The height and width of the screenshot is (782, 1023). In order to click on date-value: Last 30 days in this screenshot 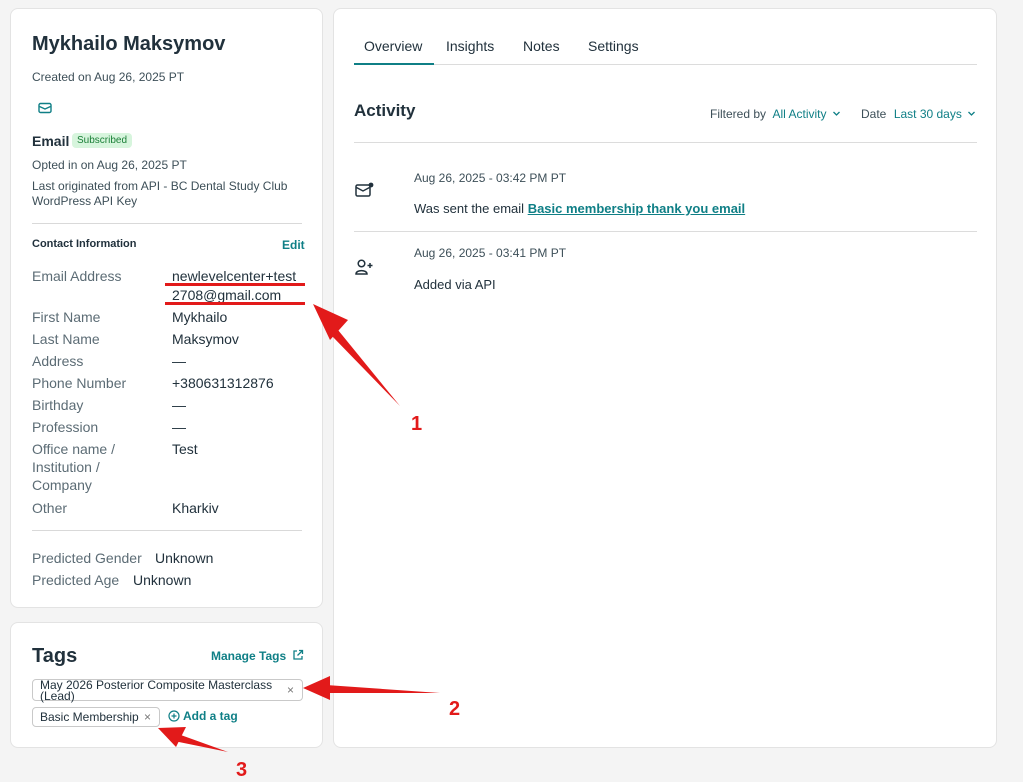, I will do `click(927, 114)`.